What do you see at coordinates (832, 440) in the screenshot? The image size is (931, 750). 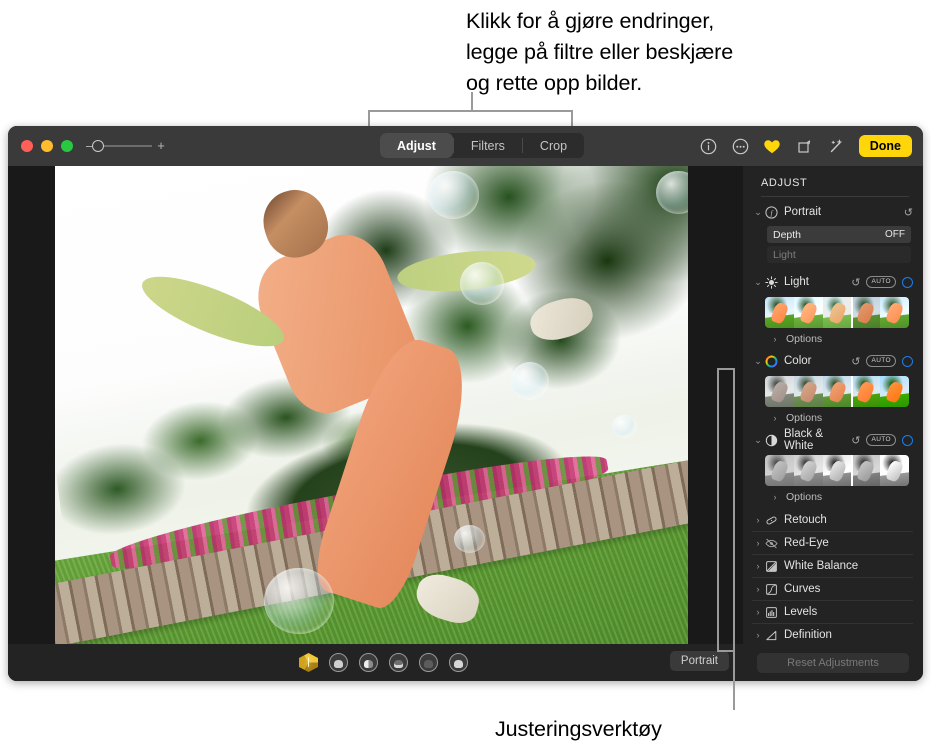 I see `group-black-and-white: ⌄ Black & White ↺ AUTO` at bounding box center [832, 440].